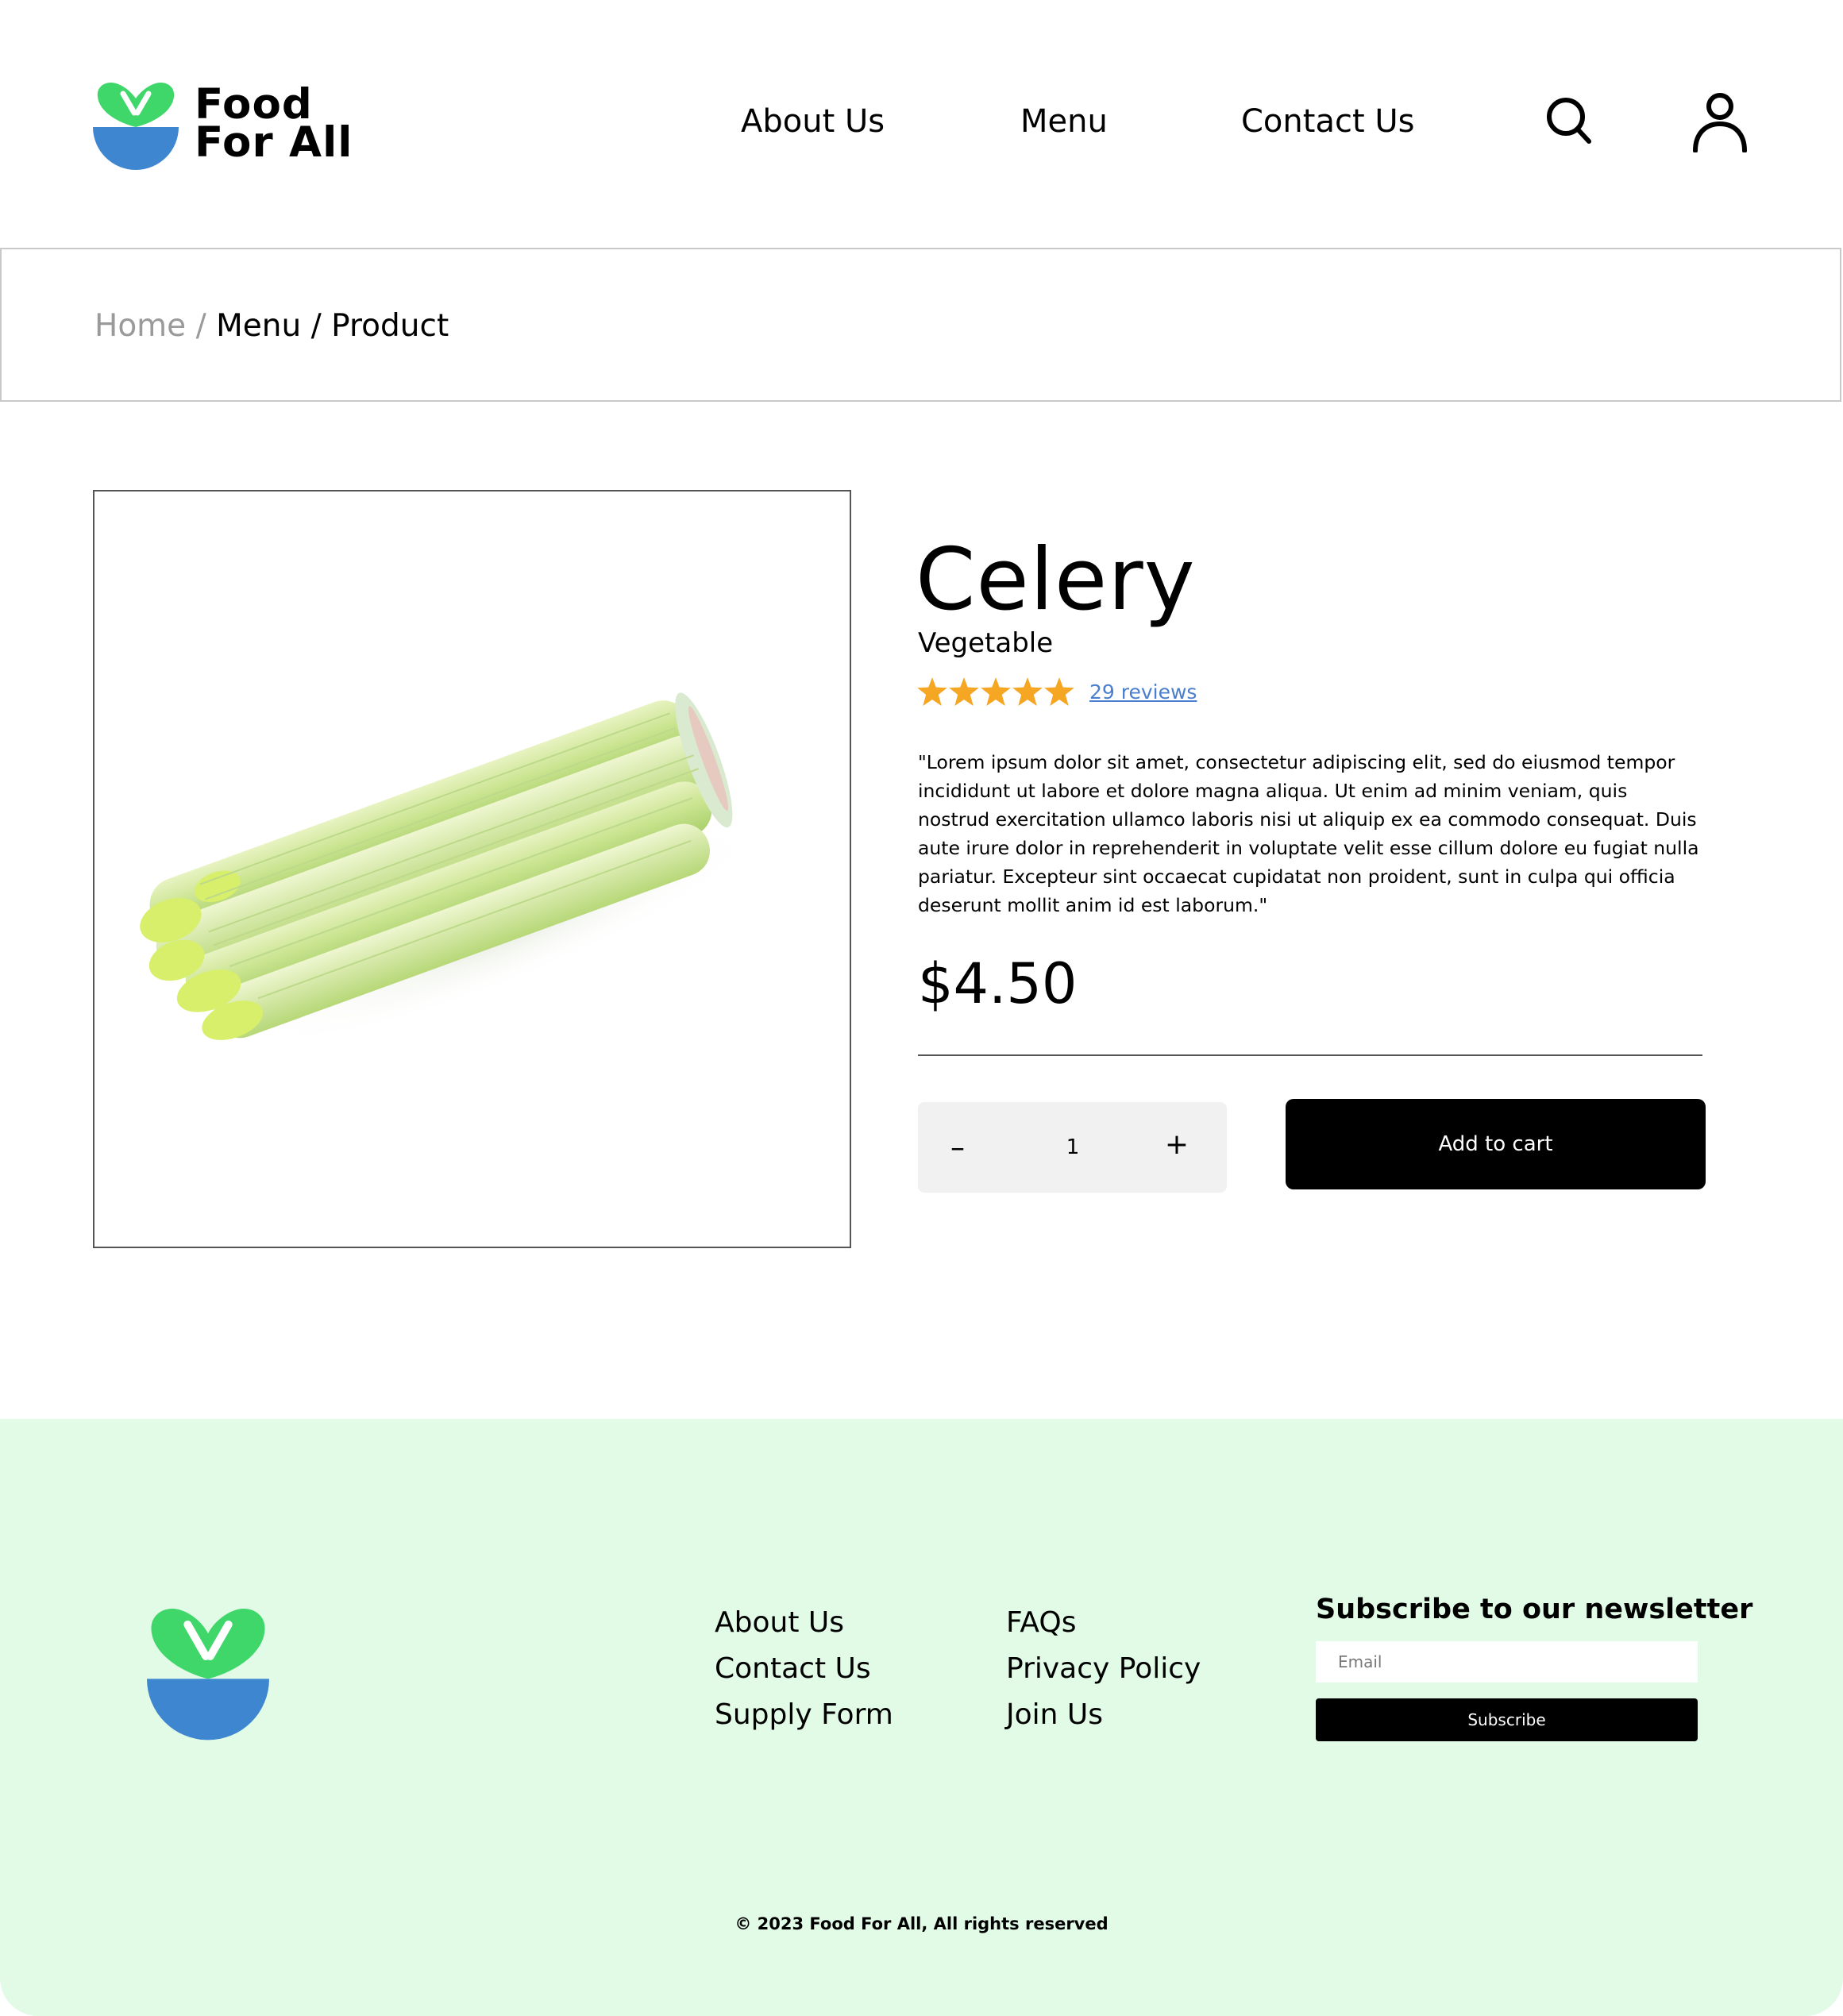 This screenshot has width=1843, height=2016. I want to click on search-button, so click(1569, 122).